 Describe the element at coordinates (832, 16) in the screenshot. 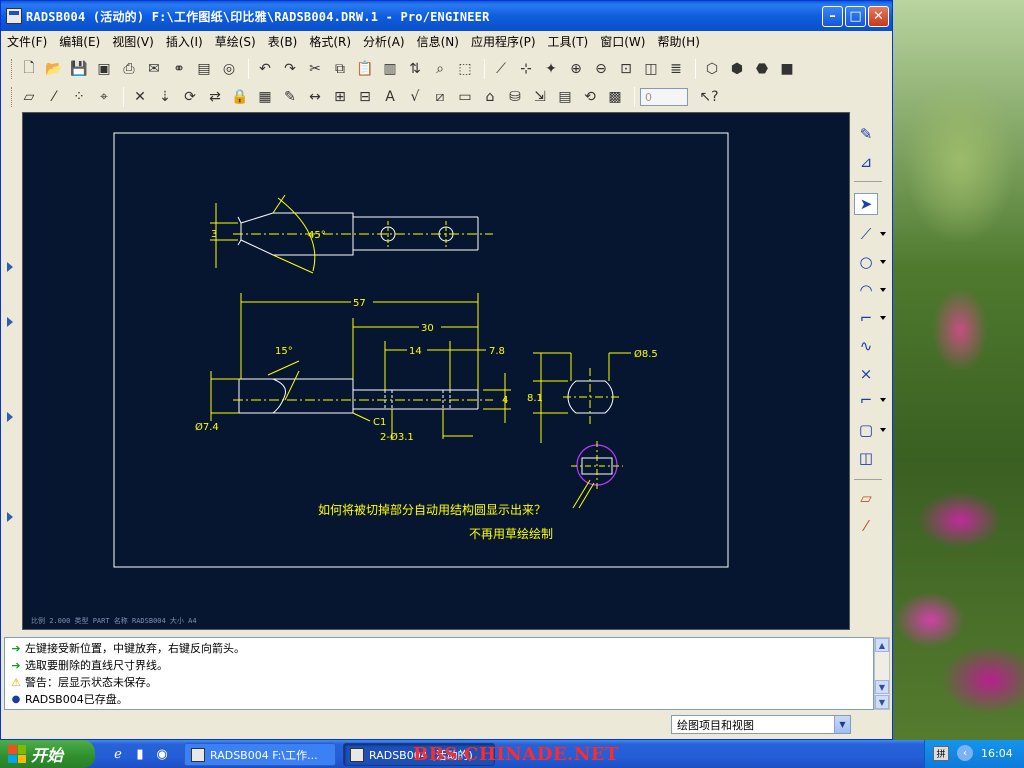

I see `minimize-button: –` at that location.